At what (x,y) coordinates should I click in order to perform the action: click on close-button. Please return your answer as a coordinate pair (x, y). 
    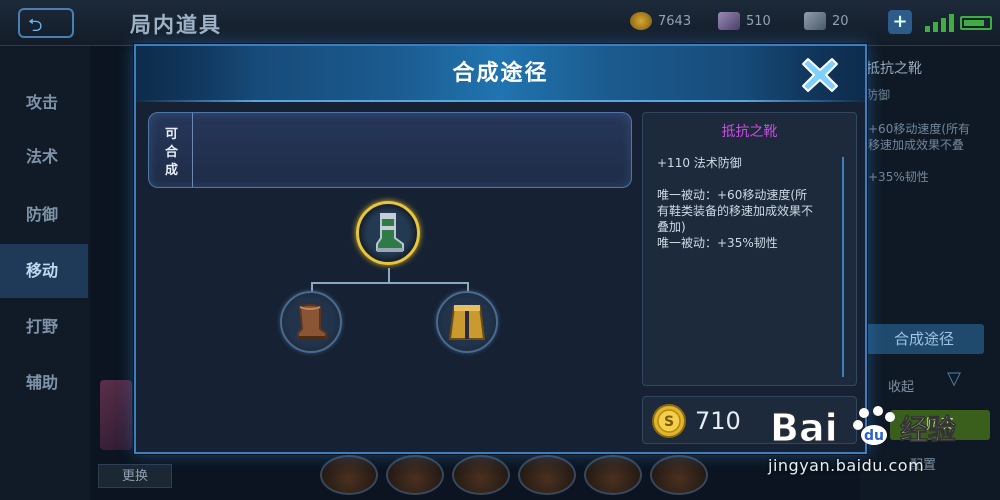
    Looking at the image, I should click on (820, 75).